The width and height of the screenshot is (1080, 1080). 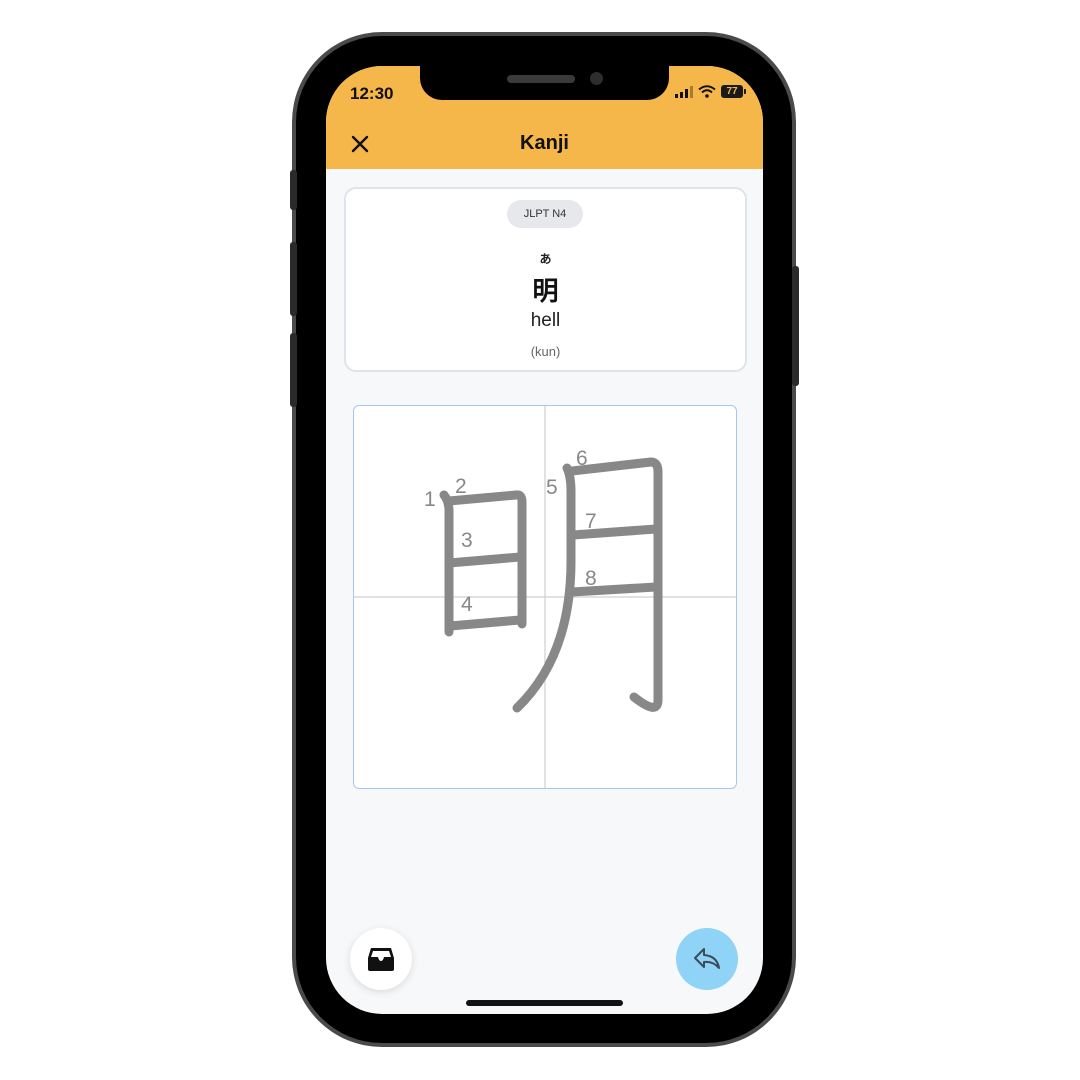 What do you see at coordinates (544, 1003) in the screenshot?
I see `home-indicator` at bounding box center [544, 1003].